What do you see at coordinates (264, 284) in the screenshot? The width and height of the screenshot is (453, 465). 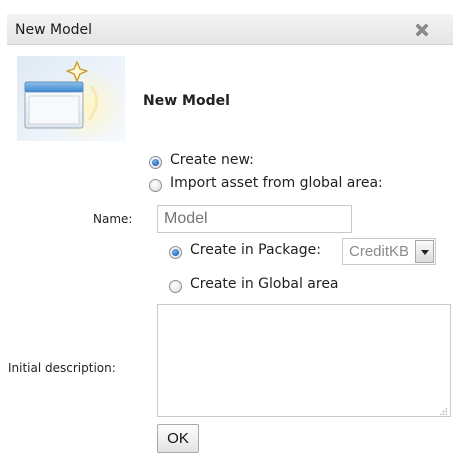 I see `create-in-global-label: Create in Global area` at bounding box center [264, 284].